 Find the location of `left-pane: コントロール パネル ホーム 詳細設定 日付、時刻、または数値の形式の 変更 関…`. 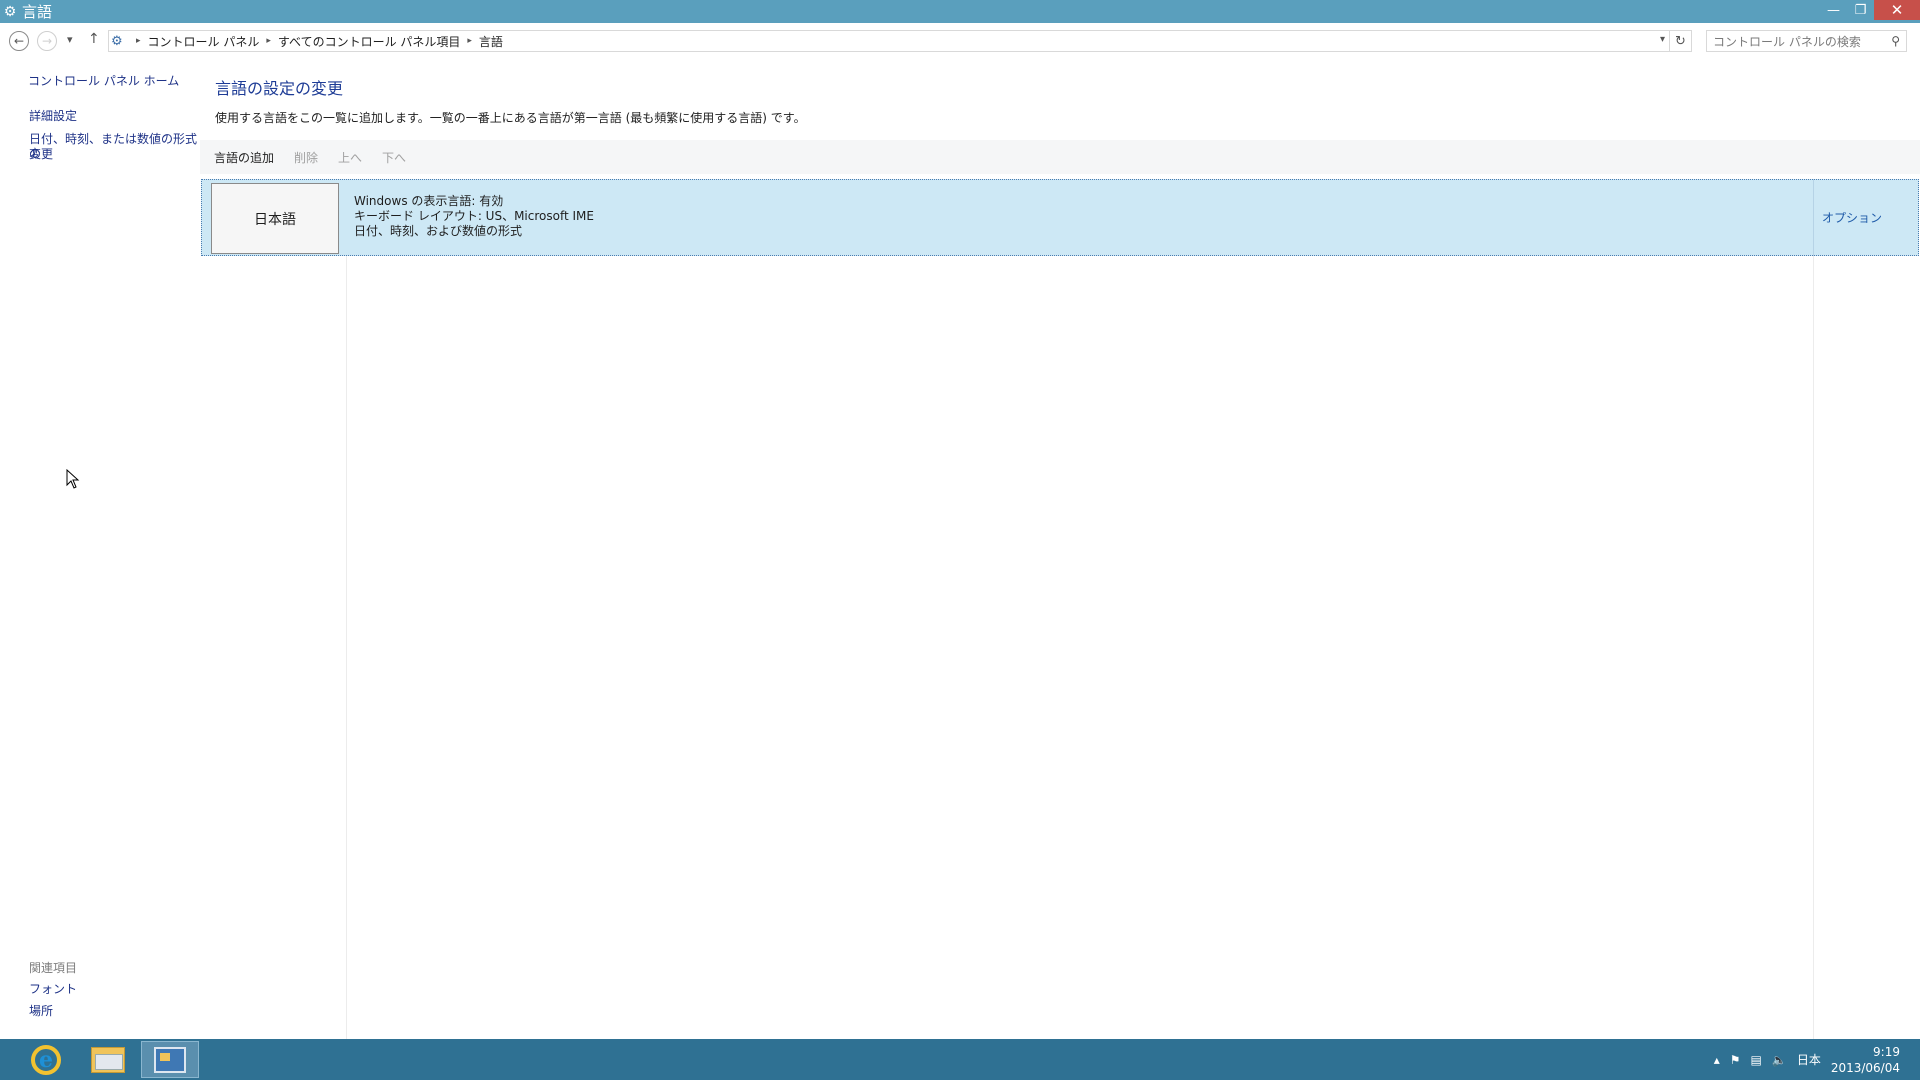

left-pane: コントロール パネル ホーム 詳細設定 日付、時刻、または数値の形式の 変更 関… is located at coordinates (100, 549).